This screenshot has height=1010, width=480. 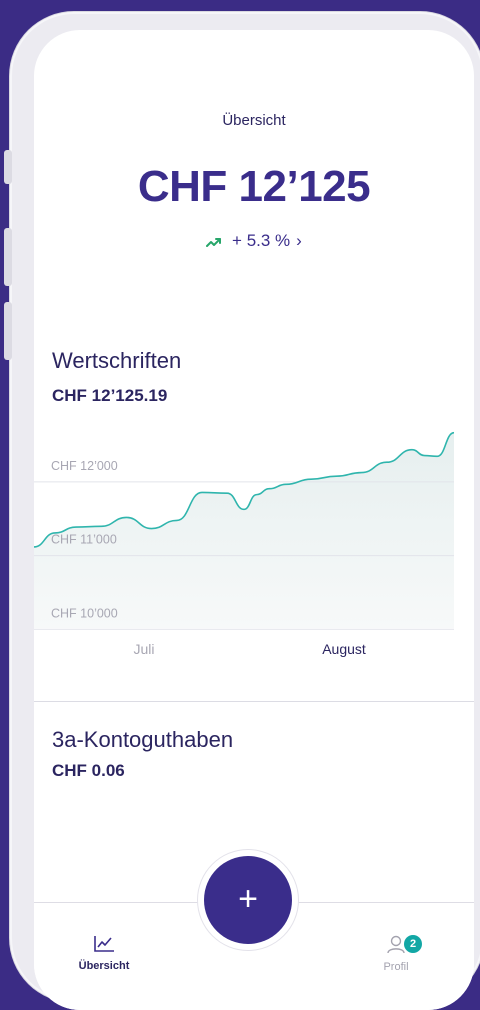 I want to click on section-divider, so click(x=254, y=701).